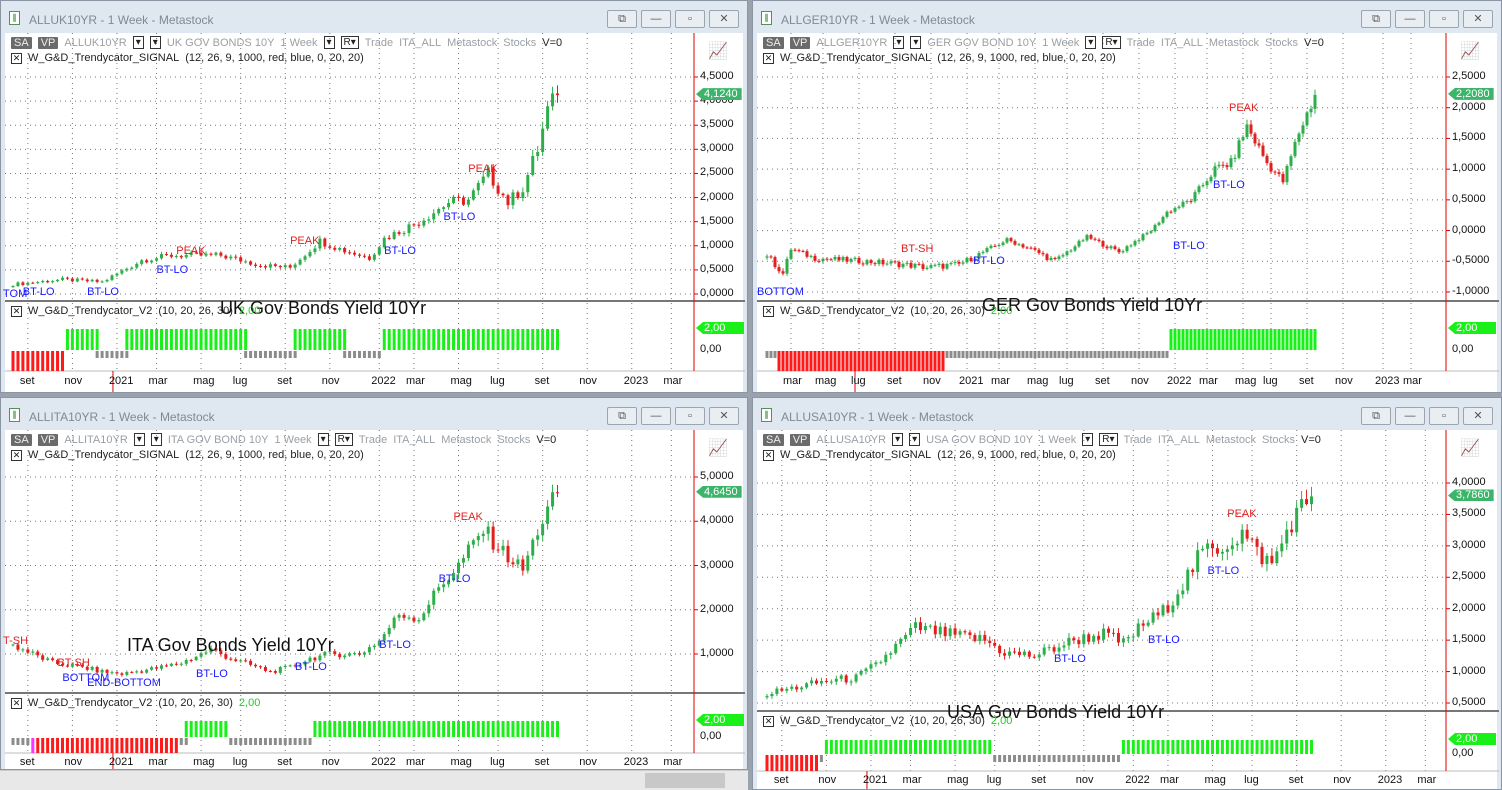 The image size is (1502, 790). Describe the element at coordinates (1412, 381) in the screenshot. I see `date-axis-label: mar` at that location.